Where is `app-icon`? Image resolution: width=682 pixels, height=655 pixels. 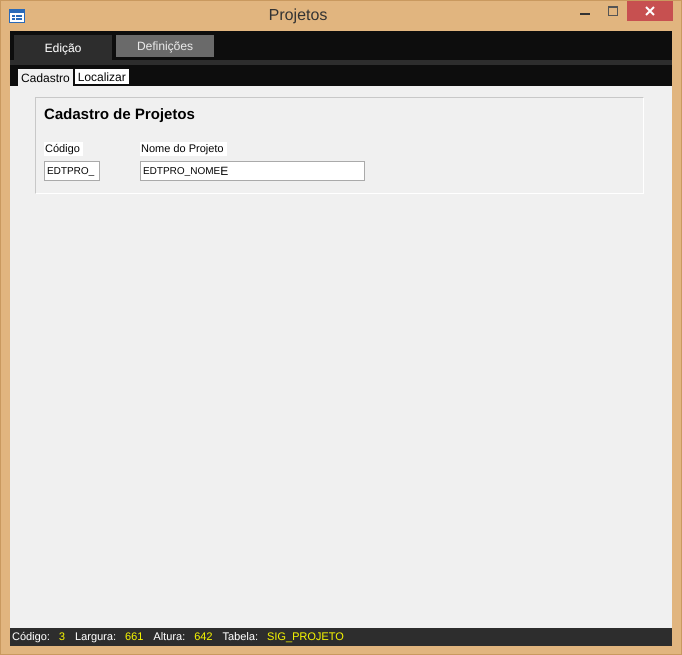 app-icon is located at coordinates (17, 16).